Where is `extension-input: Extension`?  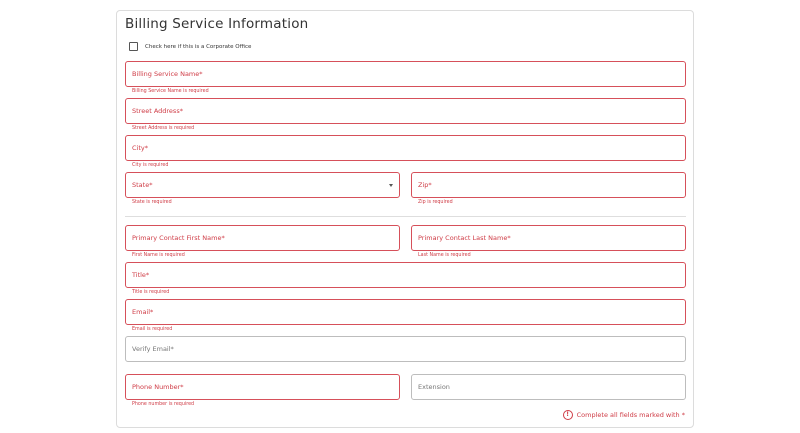 extension-input: Extension is located at coordinates (548, 387).